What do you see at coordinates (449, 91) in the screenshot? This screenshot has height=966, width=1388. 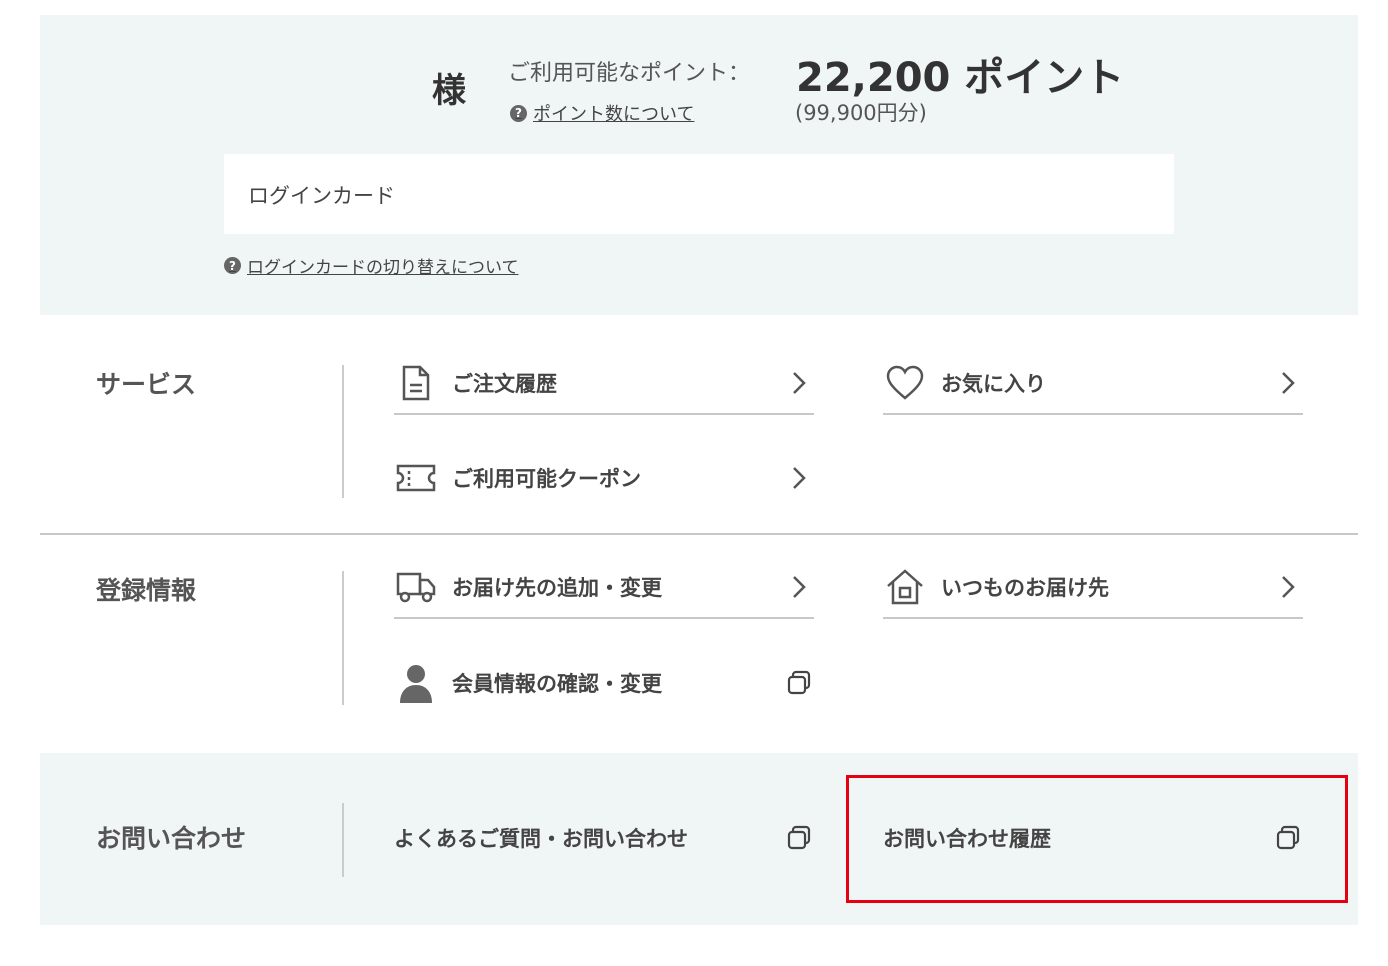 I see `honorific: 様` at bounding box center [449, 91].